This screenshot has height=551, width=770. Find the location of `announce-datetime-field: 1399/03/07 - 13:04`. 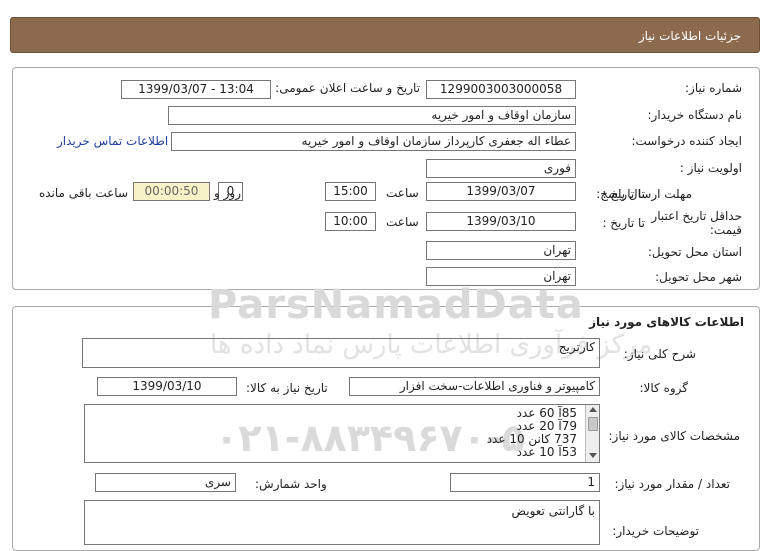

announce-datetime-field: 1399/03/07 - 13:04 is located at coordinates (196, 89).